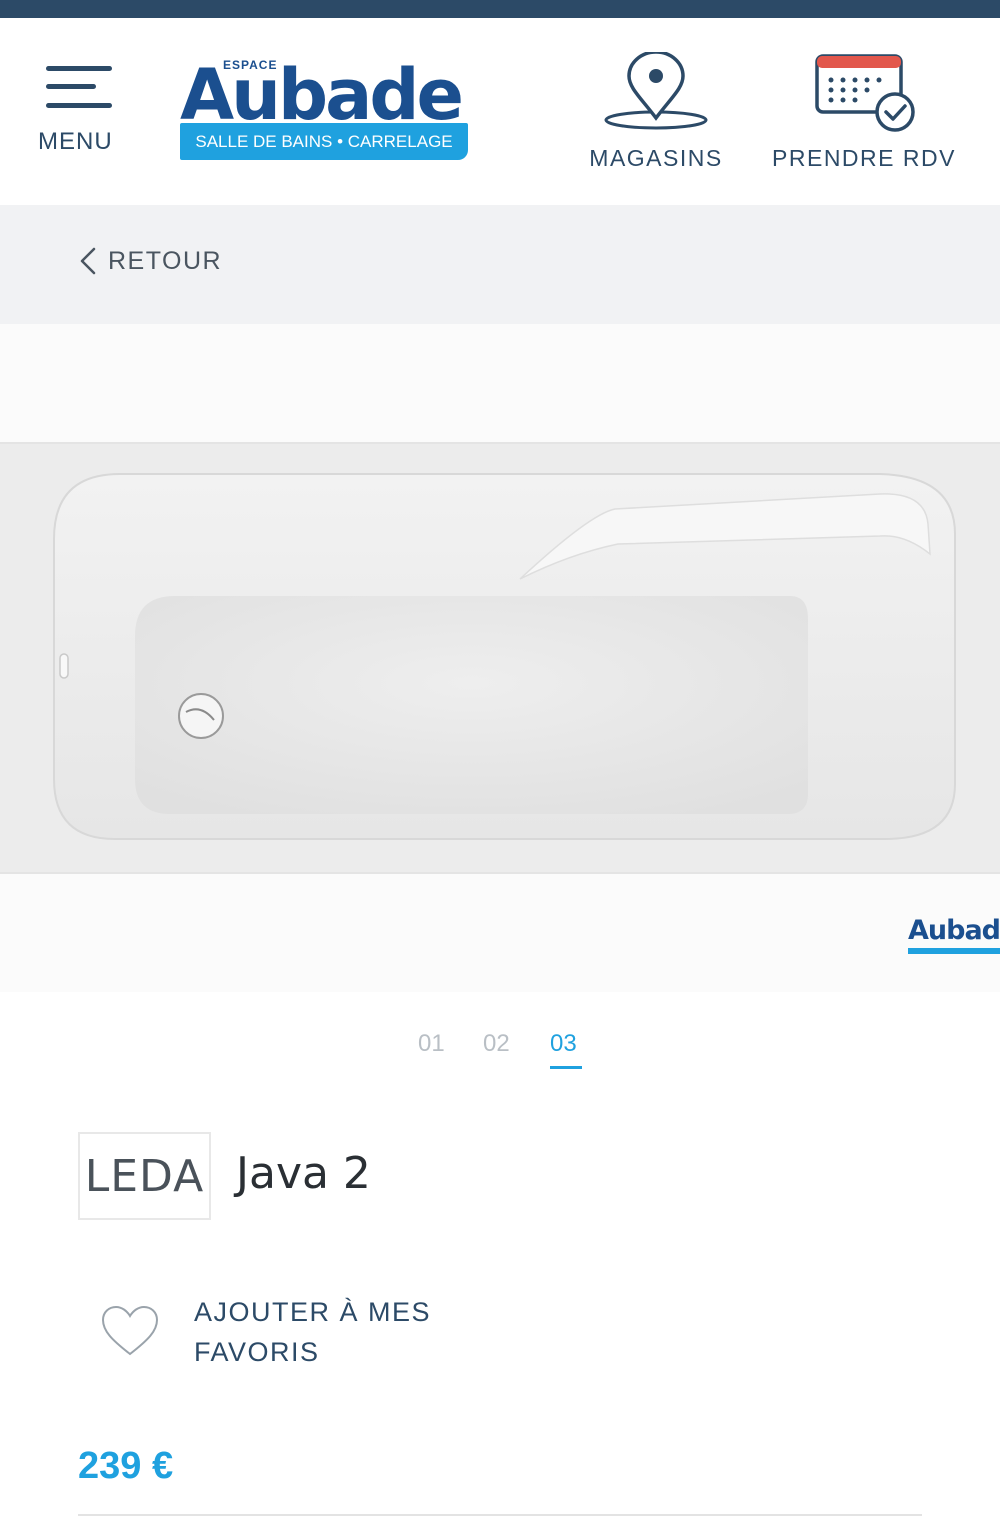  I want to click on divider, so click(500, 1515).